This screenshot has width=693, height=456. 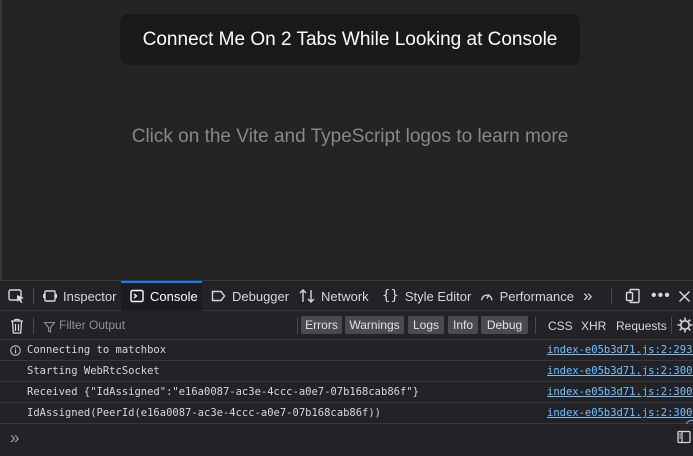 I want to click on tab-label: Inspector, so click(x=90, y=296).